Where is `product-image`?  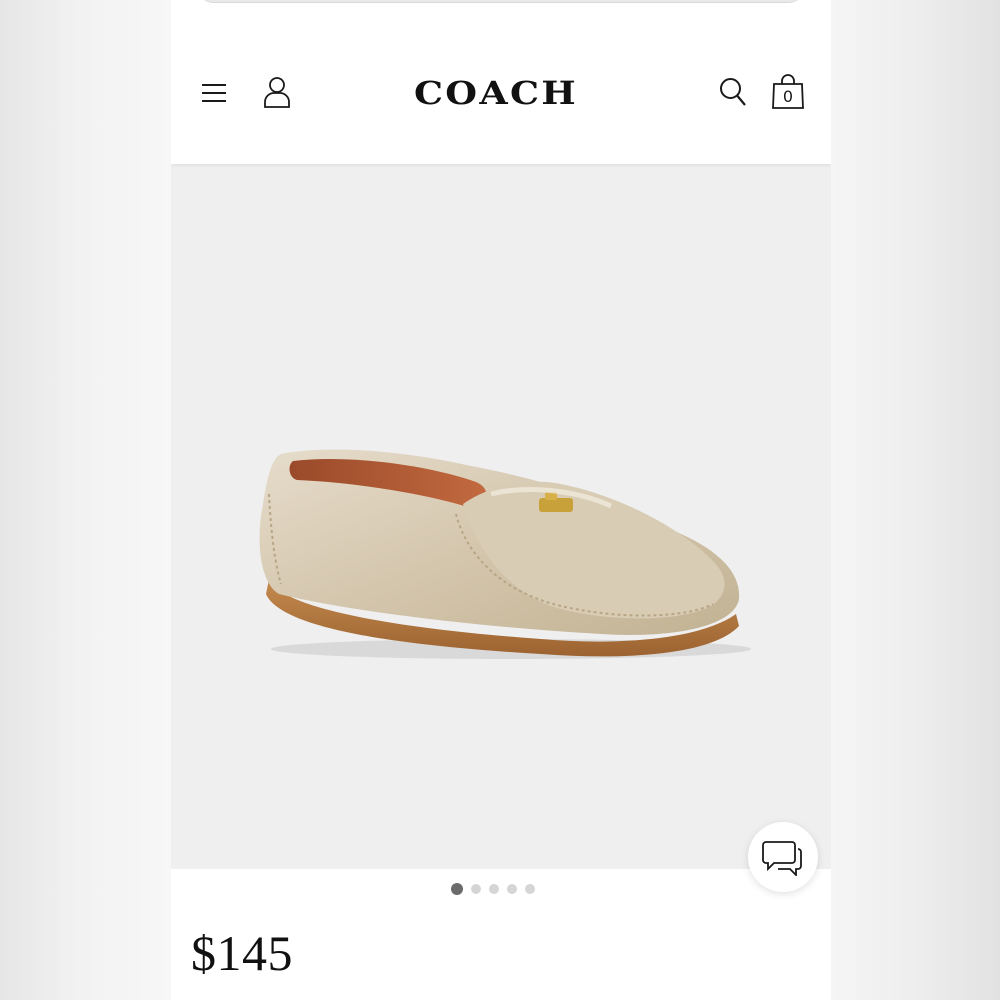 product-image is located at coordinates (496, 549).